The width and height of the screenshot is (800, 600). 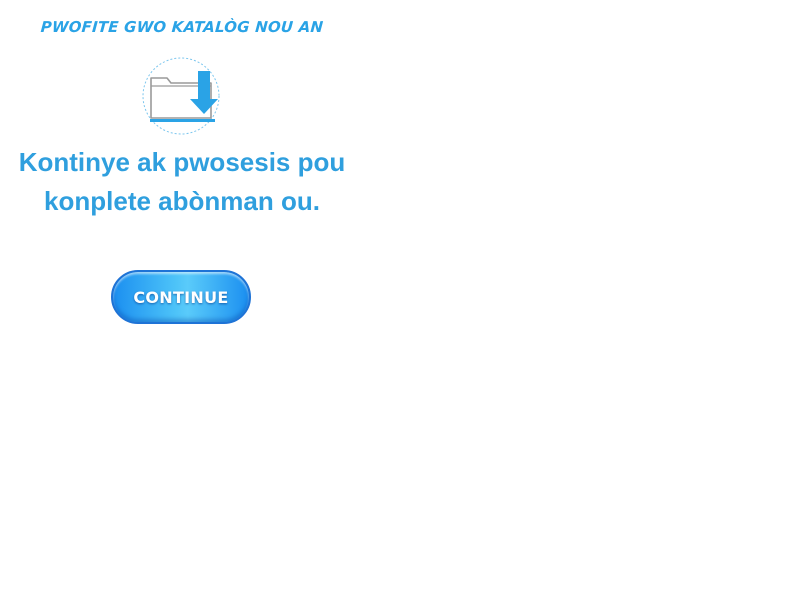 I want to click on promo-headline: PWOFITE GWO KATALÒG NOU AN, so click(x=182, y=27).